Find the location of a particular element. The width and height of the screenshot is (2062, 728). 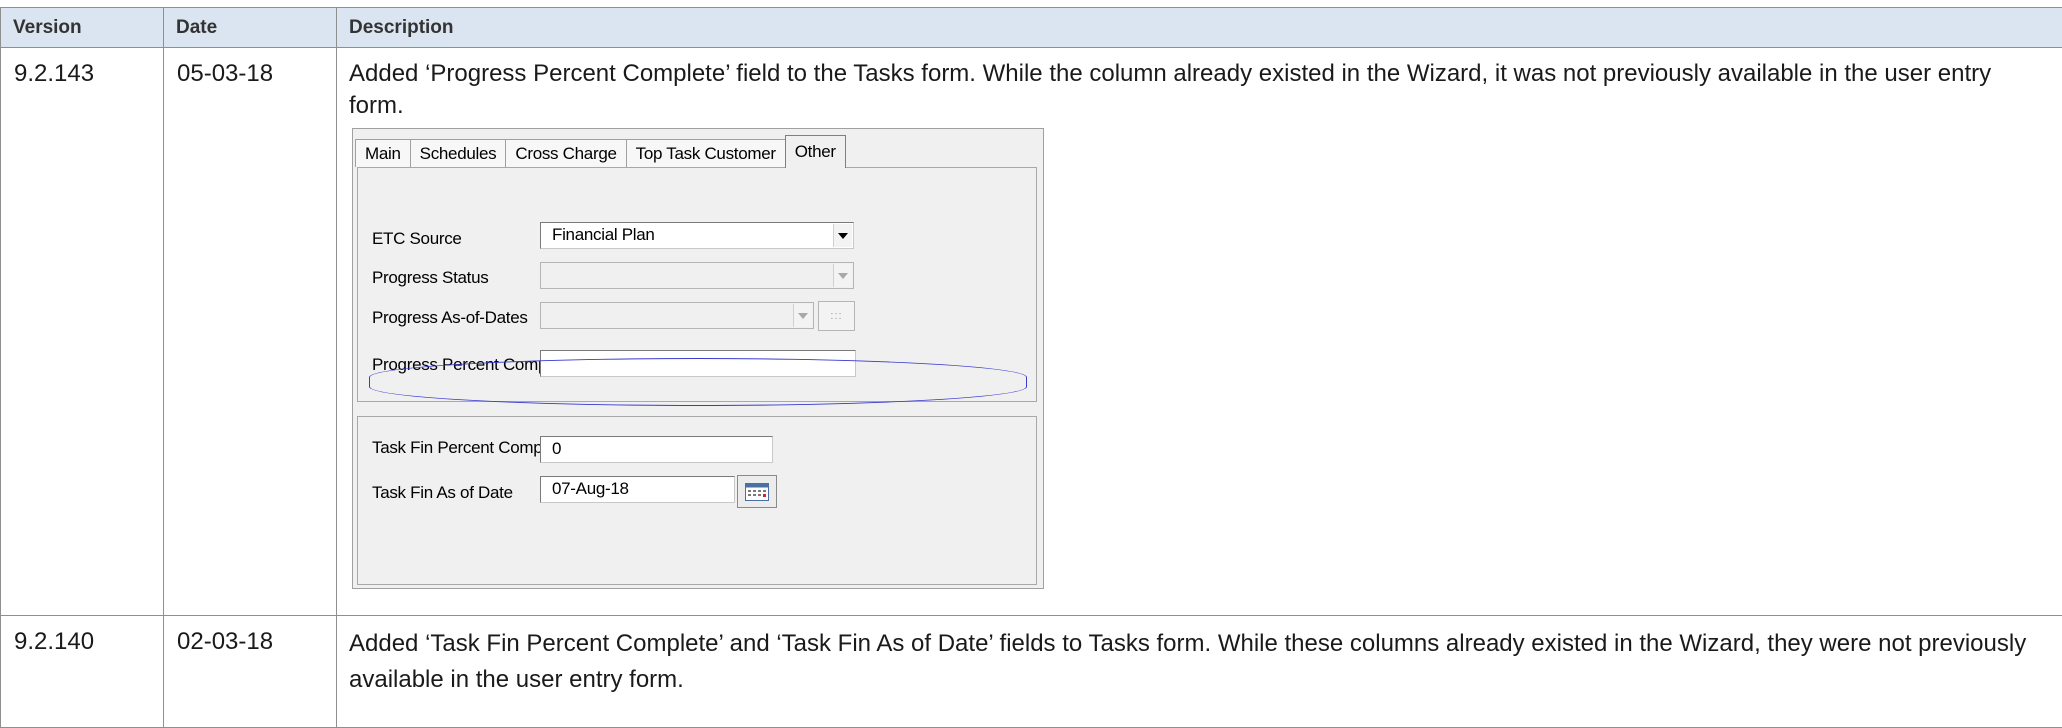

table-header-row: Version Date Description is located at coordinates (1031, 28).